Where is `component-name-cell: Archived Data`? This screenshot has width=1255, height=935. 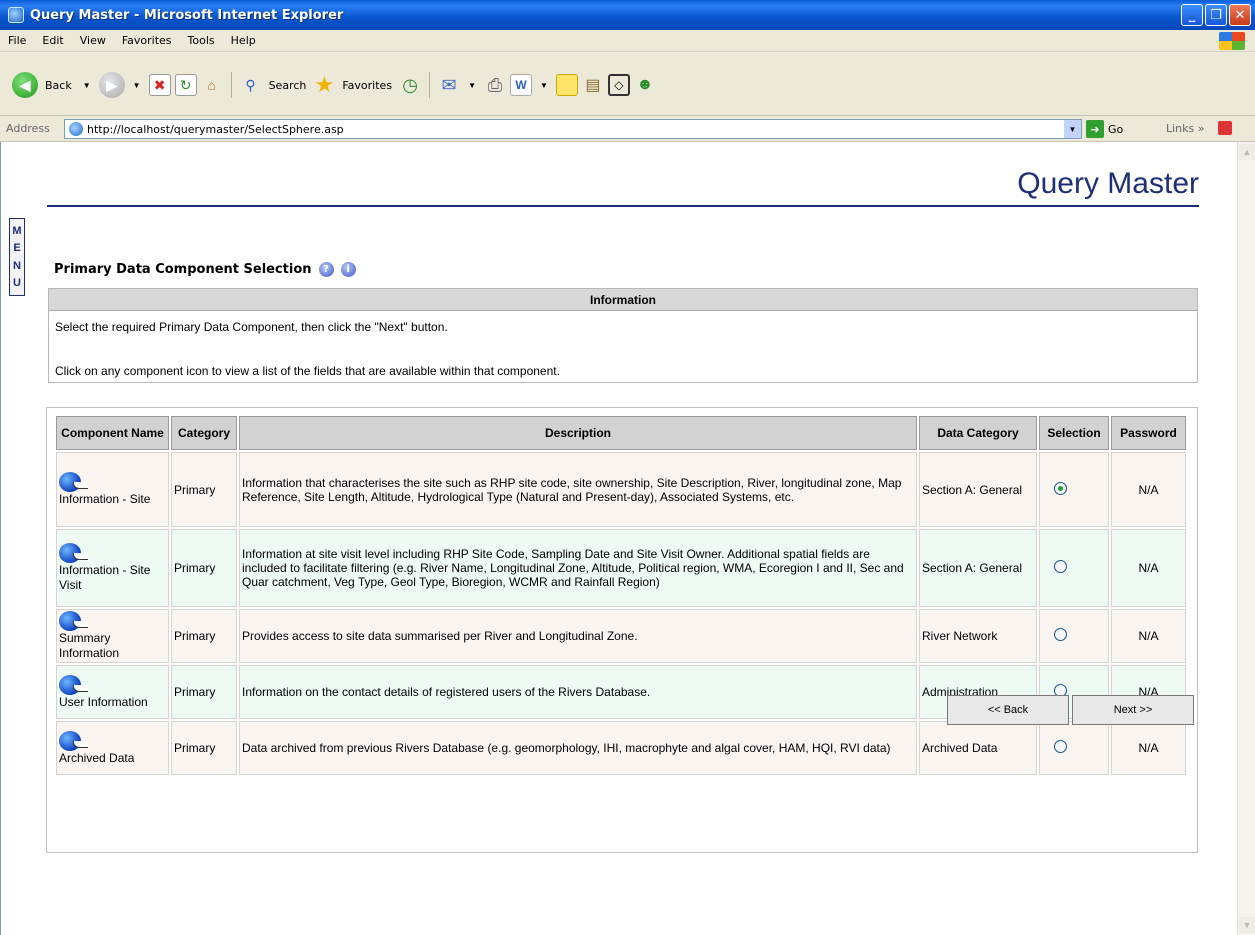
component-name-cell: Archived Data is located at coordinates (112, 748).